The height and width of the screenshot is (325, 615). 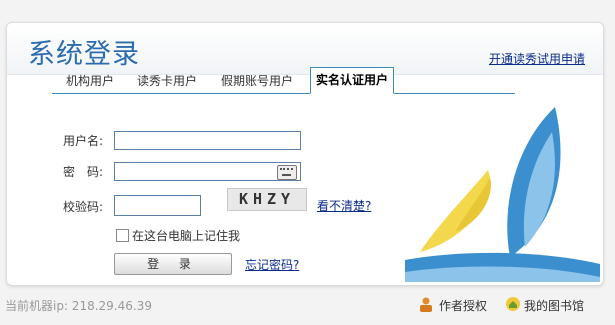 I want to click on tab-duxiu-card-user: 读秀卡用户, so click(x=167, y=81).